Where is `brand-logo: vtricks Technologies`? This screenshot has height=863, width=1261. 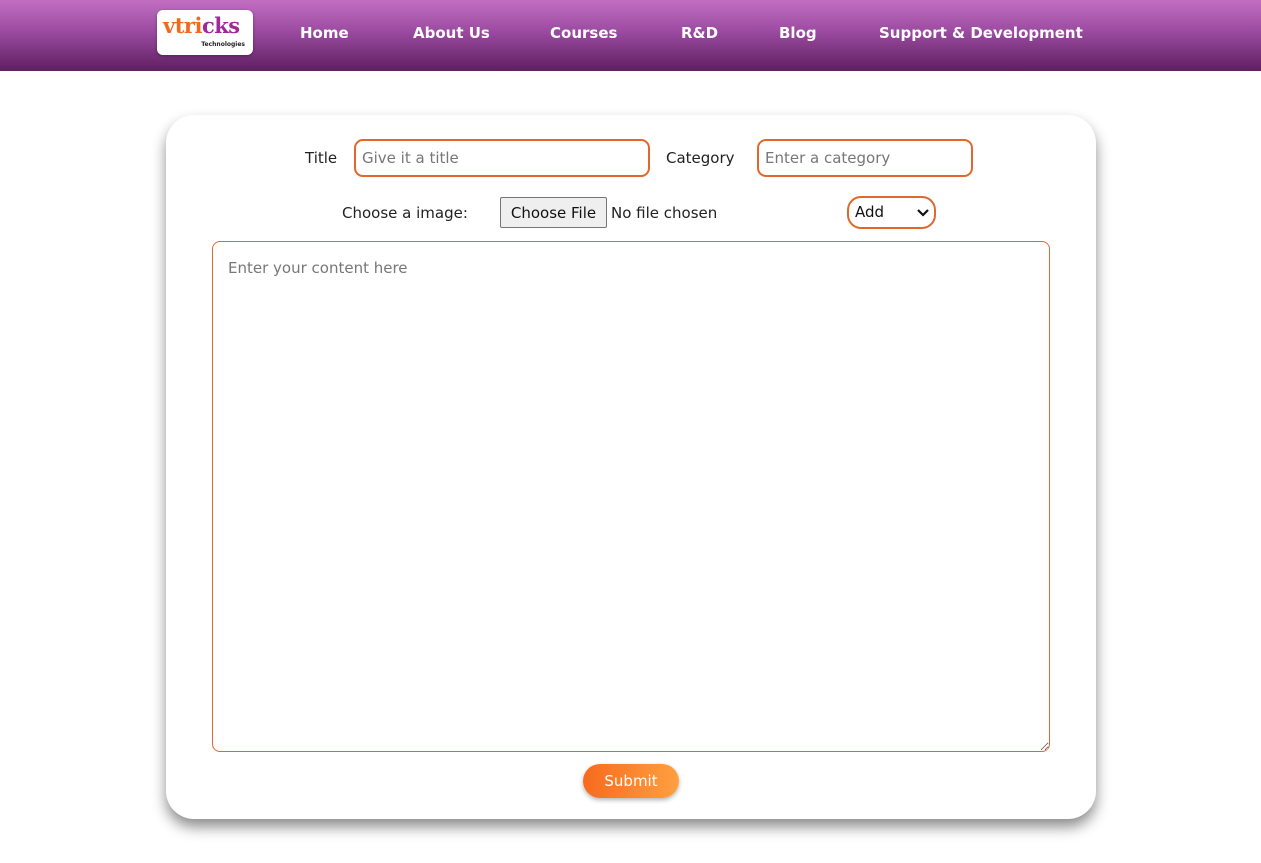 brand-logo: vtricks Technologies is located at coordinates (205, 32).